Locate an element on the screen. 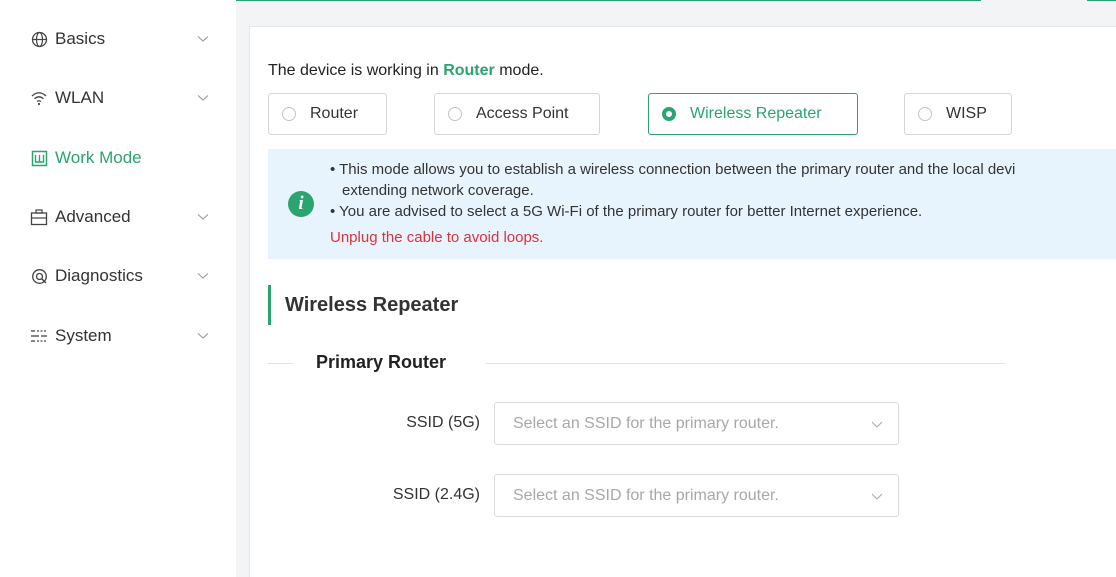  sidebar-item-label: Work Mode is located at coordinates (98, 157).